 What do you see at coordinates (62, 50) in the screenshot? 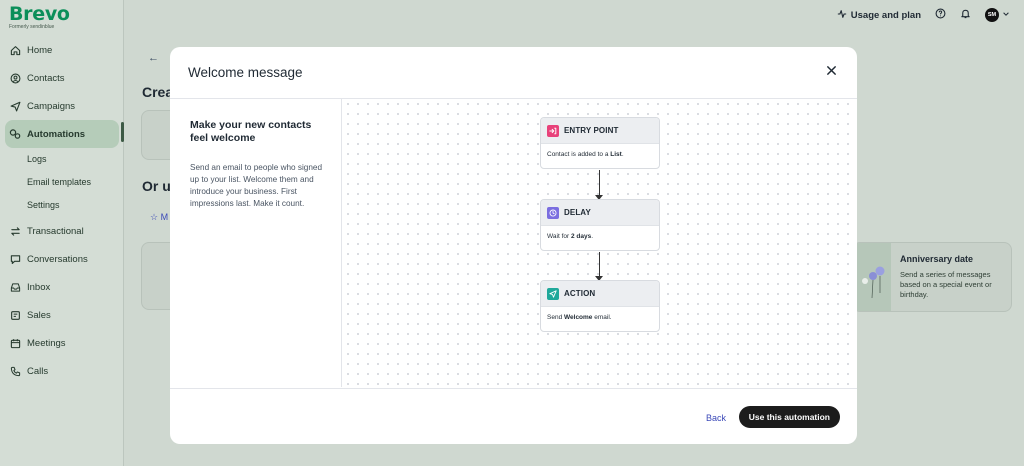
I see `sidebar-item-home: Home` at bounding box center [62, 50].